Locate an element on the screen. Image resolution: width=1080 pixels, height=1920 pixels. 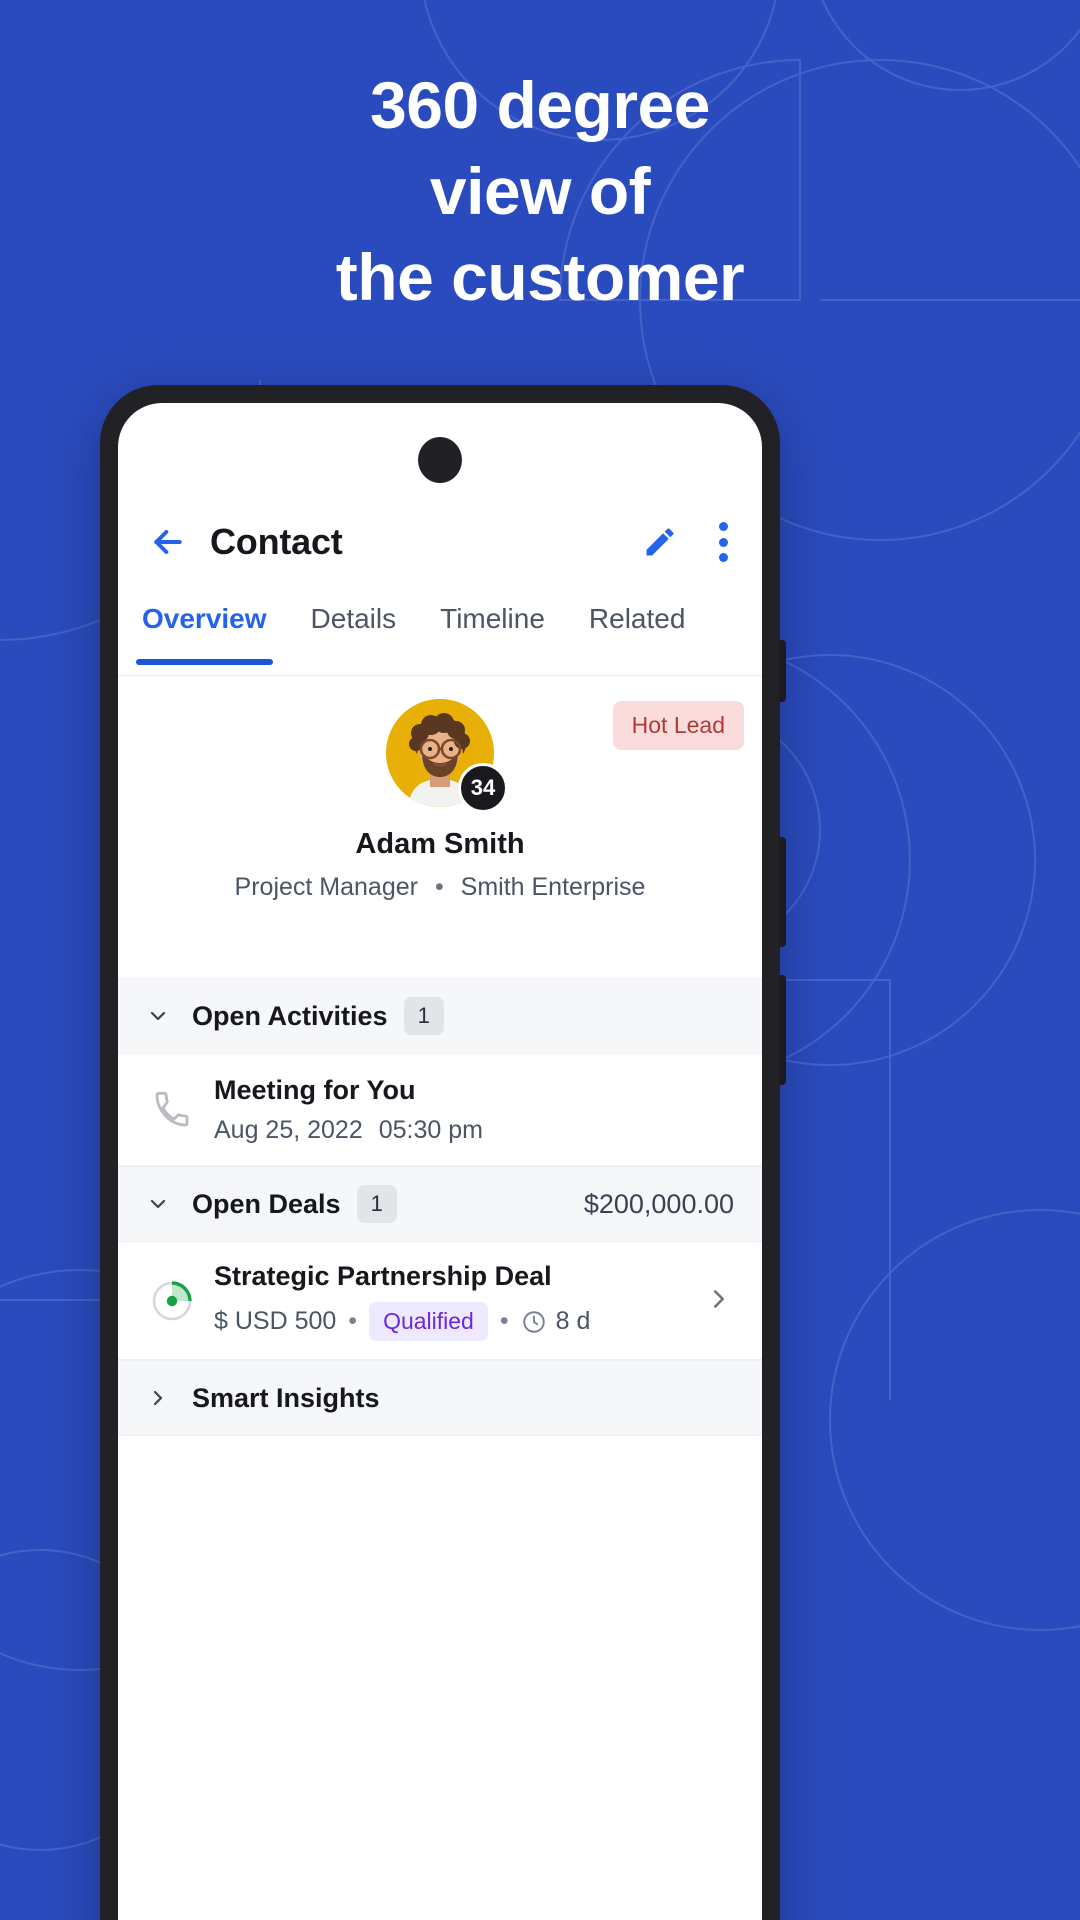
section-title: Smart Insights is located at coordinates (286, 1397).